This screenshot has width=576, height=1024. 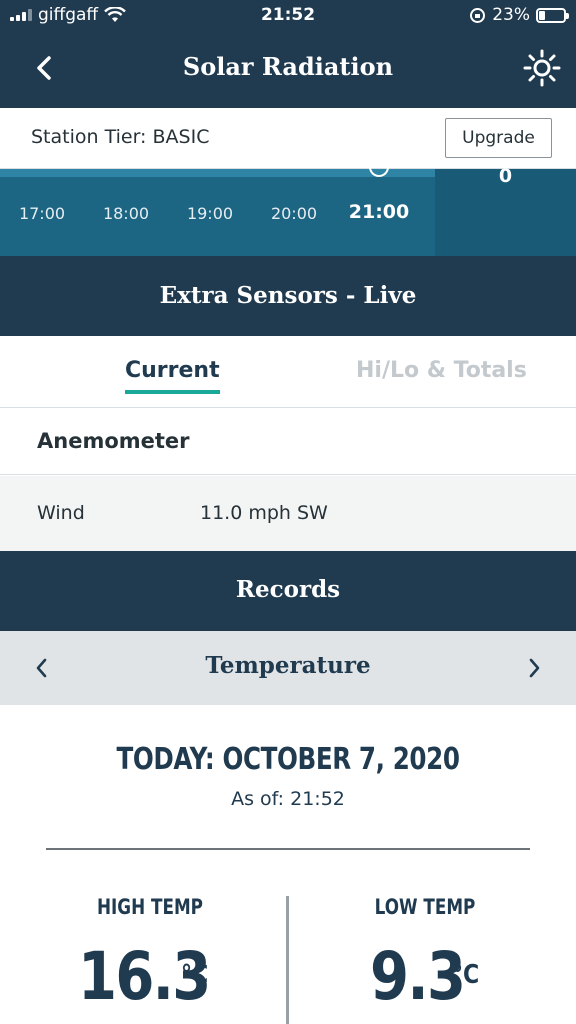 I want to click on nav-bar: Solar Radiation, so click(x=288, y=70).